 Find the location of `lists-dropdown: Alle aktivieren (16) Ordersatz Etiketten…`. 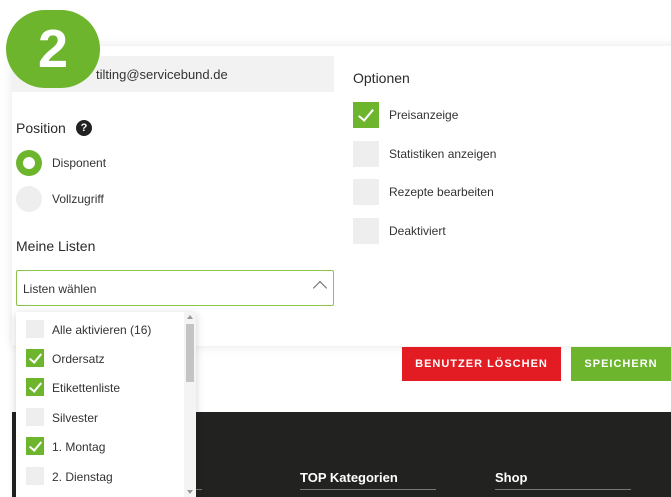

lists-dropdown: Alle aktivieren (16) Ordersatz Etiketten… is located at coordinates (106, 404).